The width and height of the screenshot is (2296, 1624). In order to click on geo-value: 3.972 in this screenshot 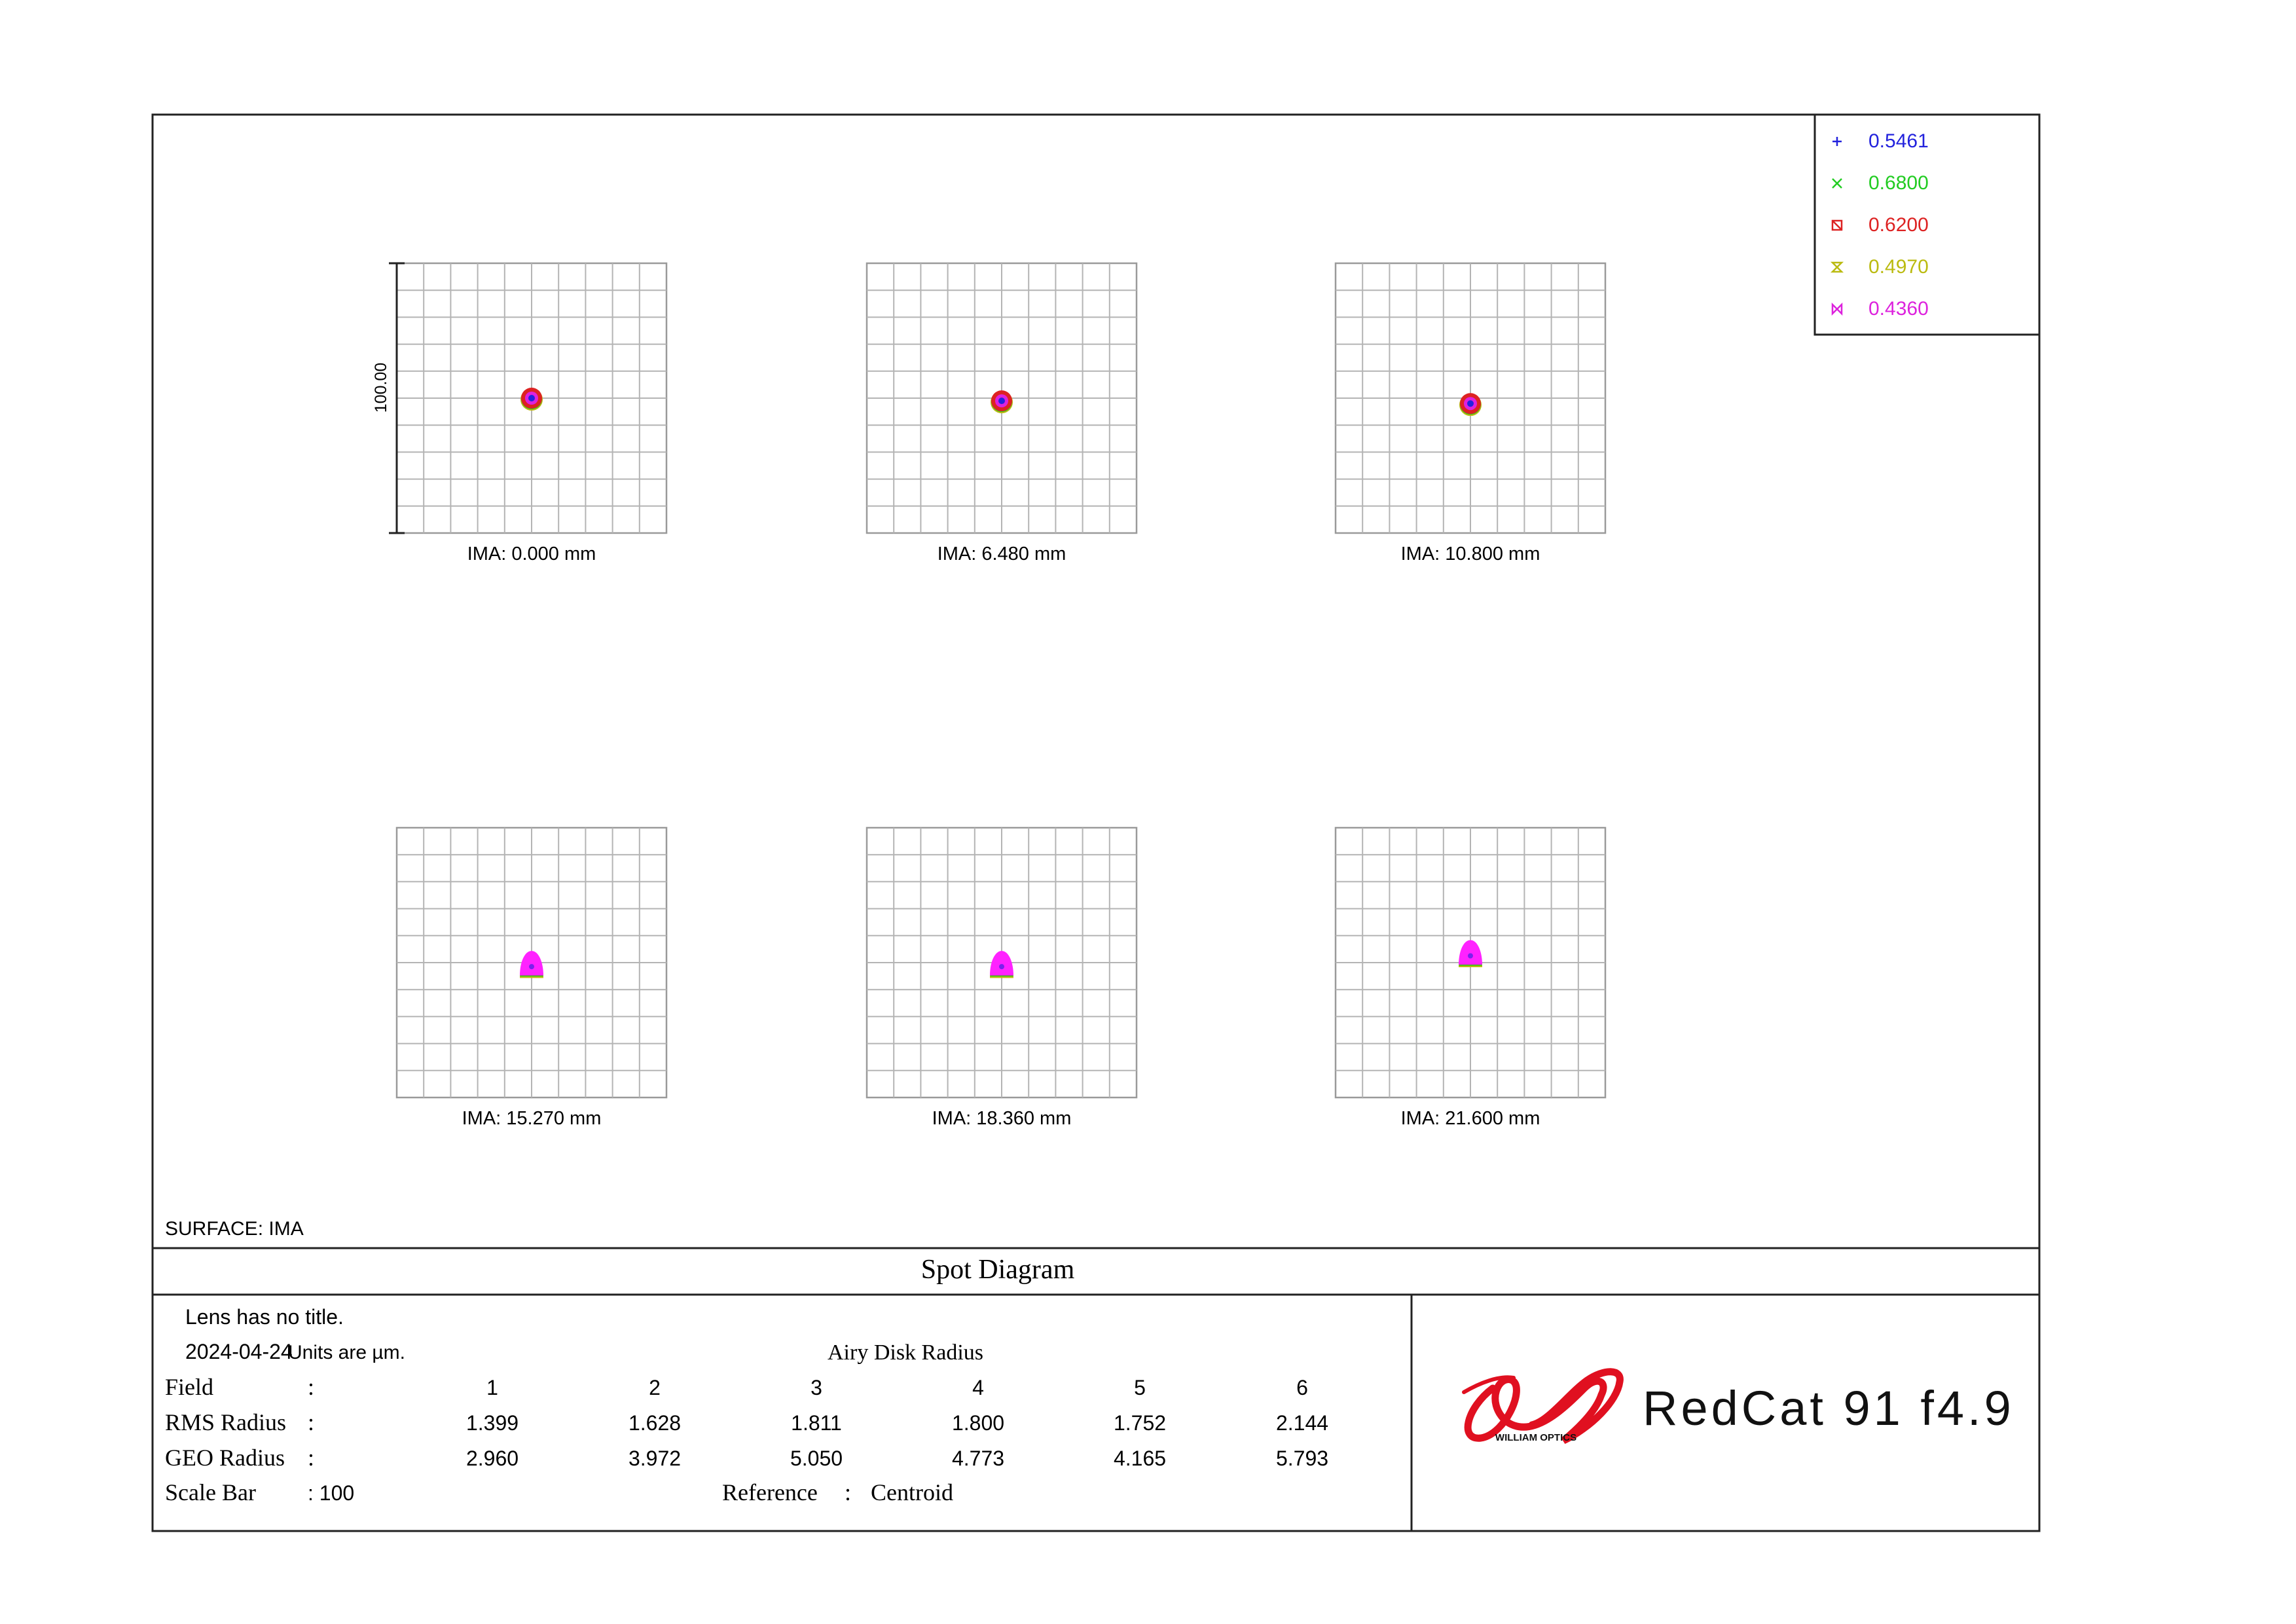, I will do `click(655, 1458)`.